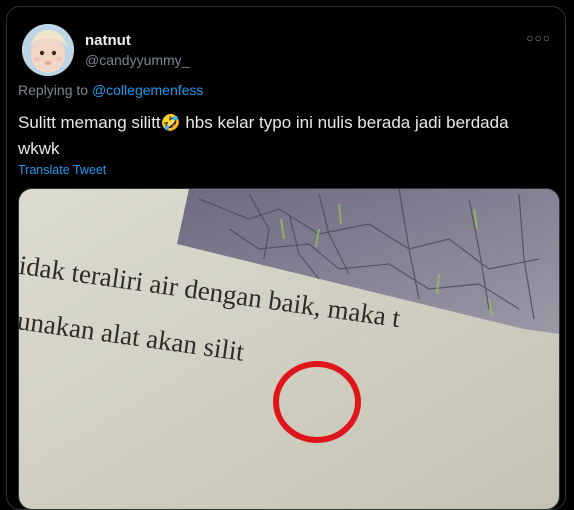  I want to click on display-name: natnut, so click(108, 40).